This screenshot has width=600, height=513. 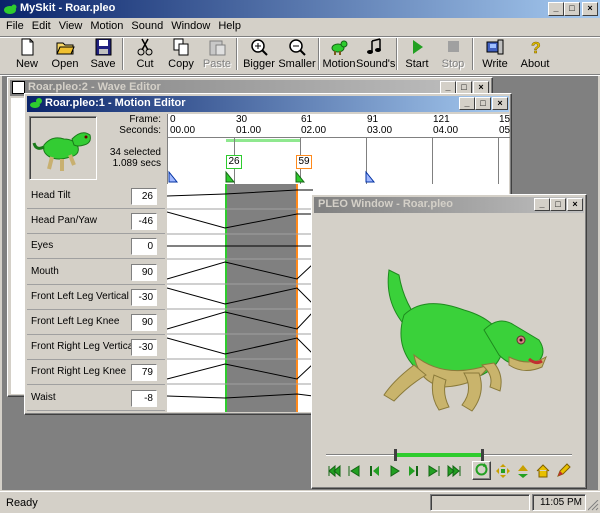 I want to click on joint-row: Head Pan/Yaw -46, so click(x=96, y=222).